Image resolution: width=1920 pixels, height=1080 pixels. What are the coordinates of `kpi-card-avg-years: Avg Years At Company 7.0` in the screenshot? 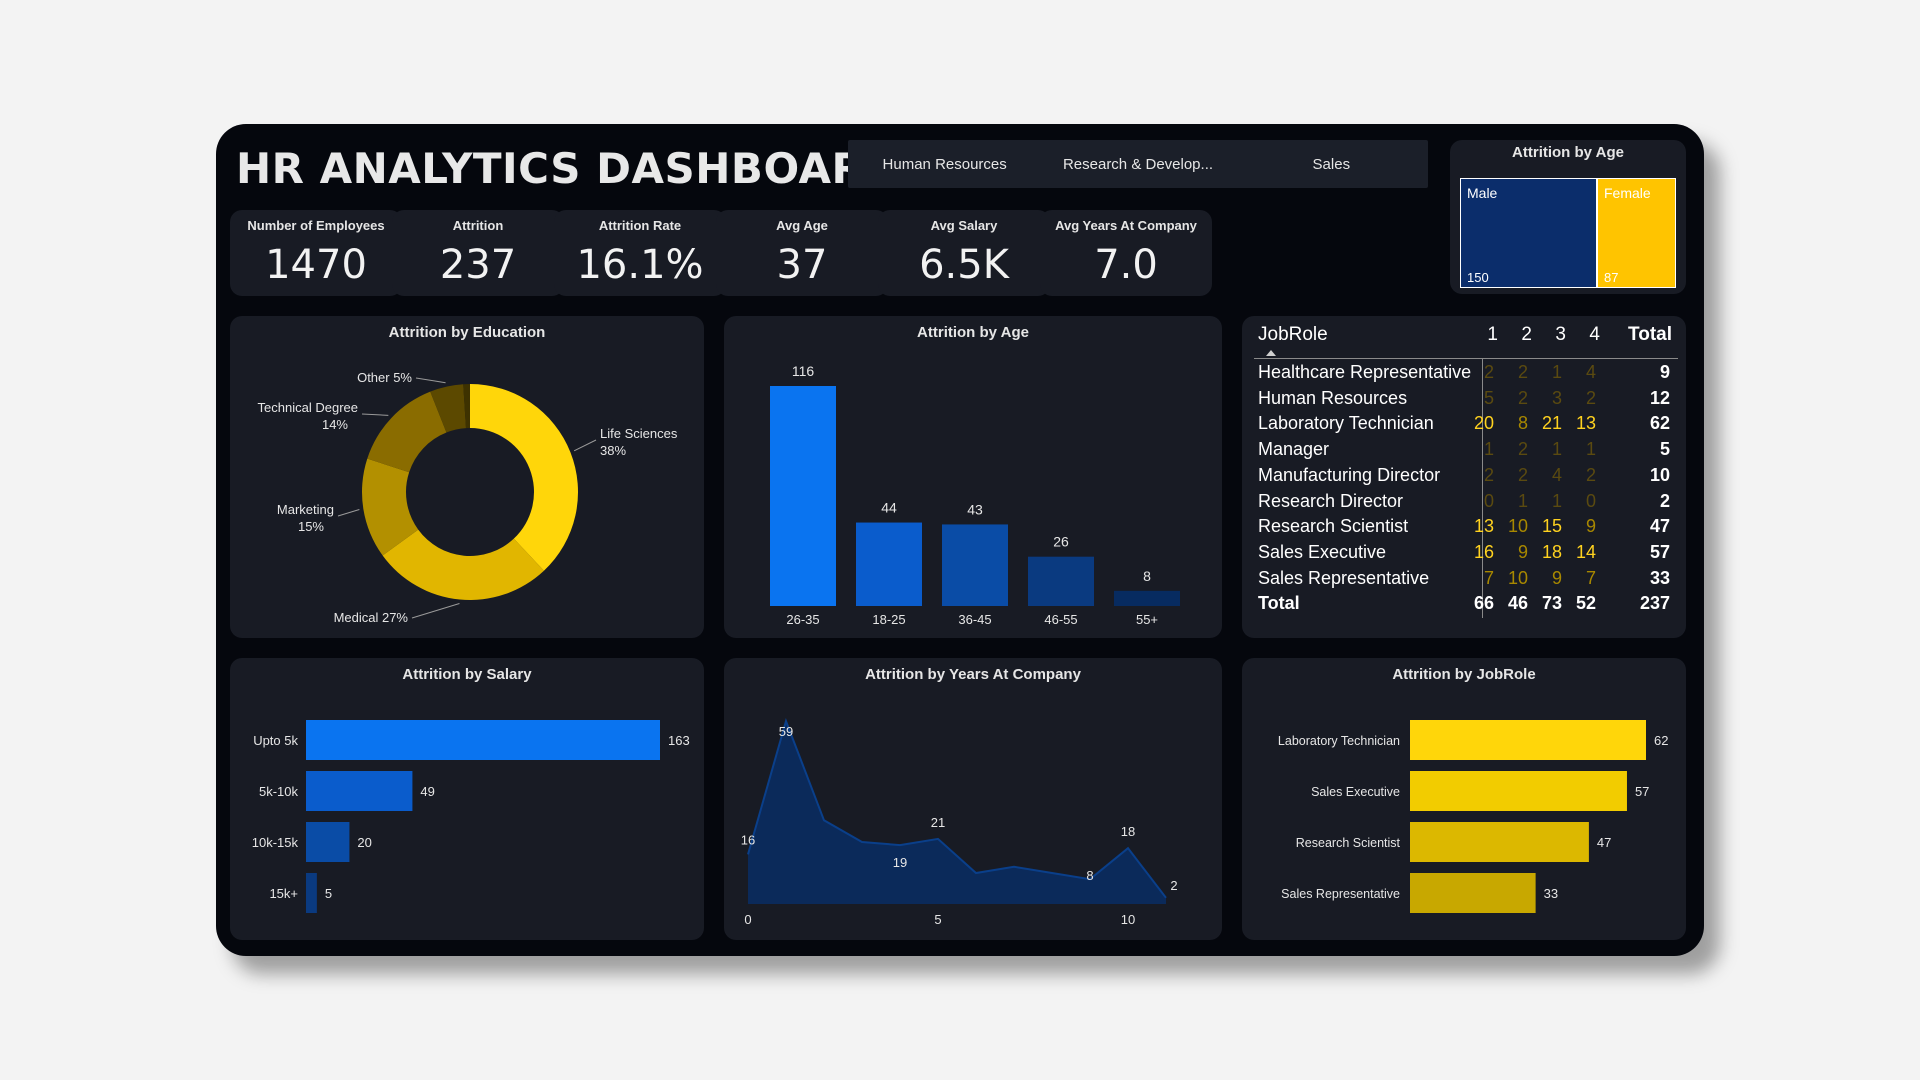 It's located at (1126, 253).